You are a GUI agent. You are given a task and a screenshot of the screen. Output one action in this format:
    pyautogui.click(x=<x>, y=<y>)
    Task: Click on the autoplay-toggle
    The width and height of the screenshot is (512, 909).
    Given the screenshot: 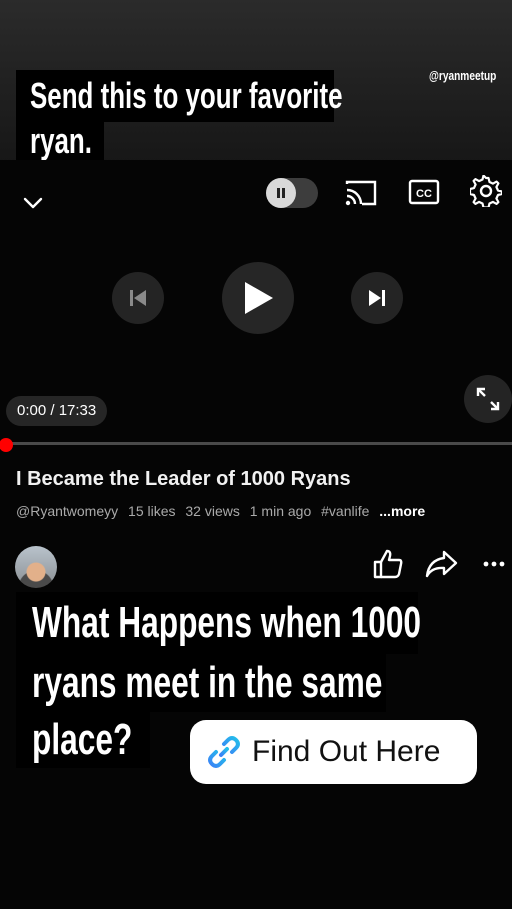 What is the action you would take?
    pyautogui.click(x=292, y=193)
    